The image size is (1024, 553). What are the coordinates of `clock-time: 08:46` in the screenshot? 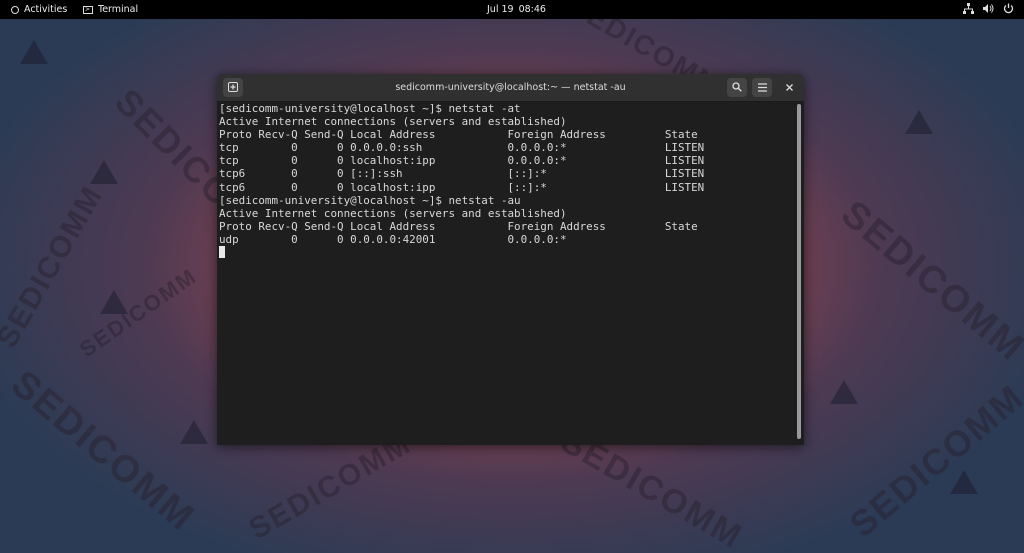 It's located at (532, 9).